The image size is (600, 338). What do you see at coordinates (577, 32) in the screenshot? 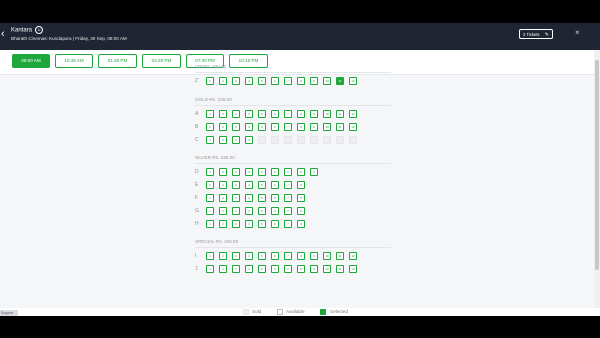
I see `close-icon: ×` at bounding box center [577, 32].